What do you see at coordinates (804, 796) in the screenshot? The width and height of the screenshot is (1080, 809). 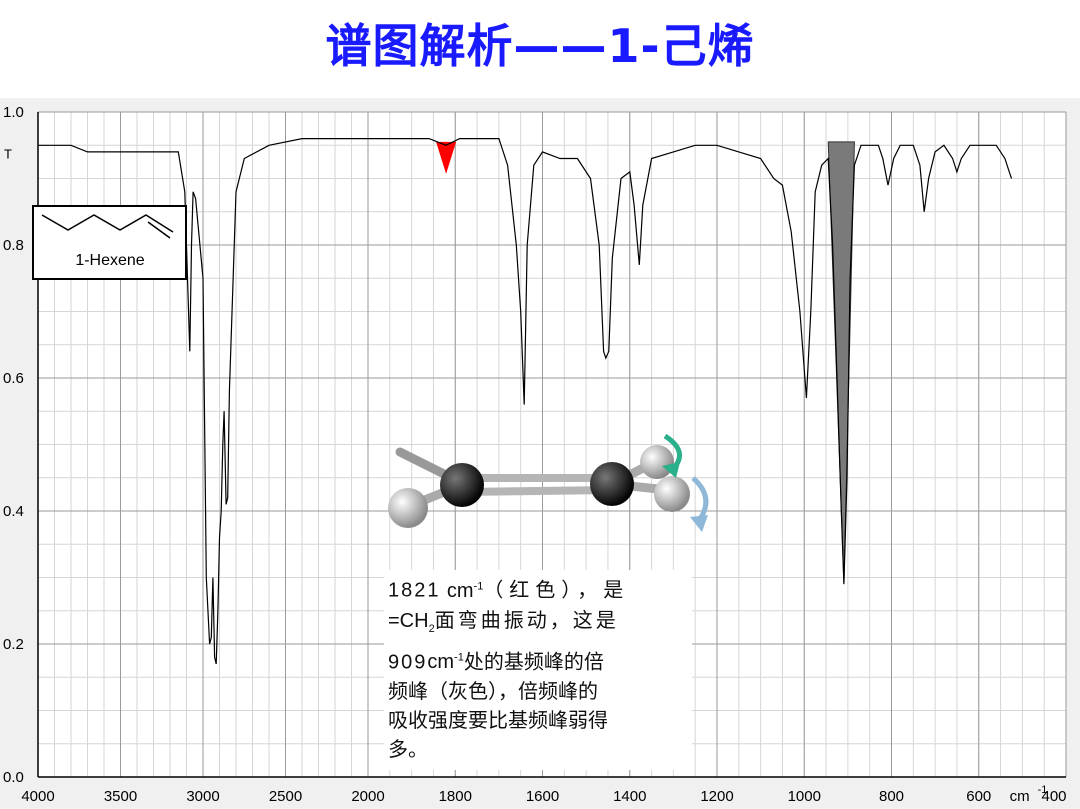 I see `x-tick-label: 1000` at bounding box center [804, 796].